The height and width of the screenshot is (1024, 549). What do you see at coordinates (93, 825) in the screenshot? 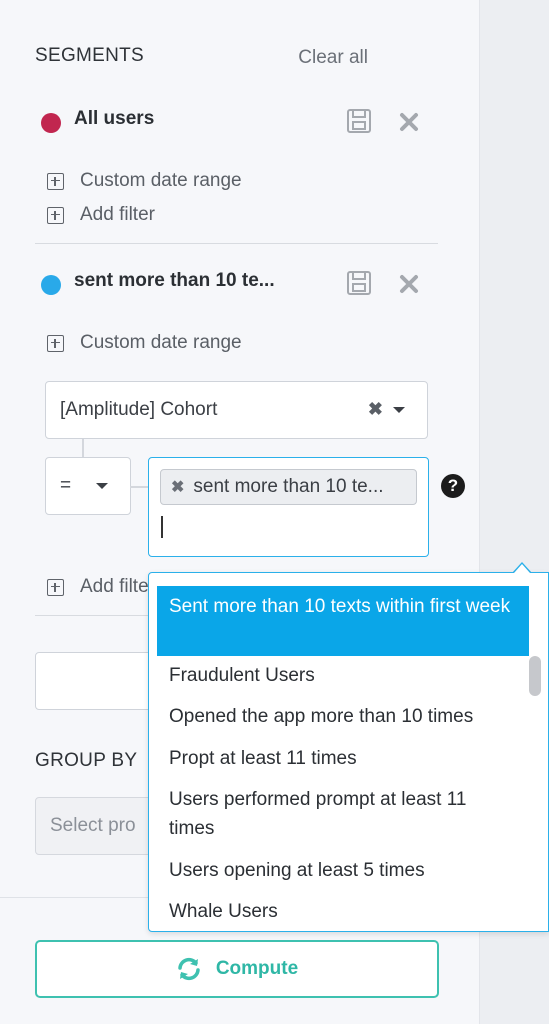
I see `group-by-placeholder: Select pro` at bounding box center [93, 825].